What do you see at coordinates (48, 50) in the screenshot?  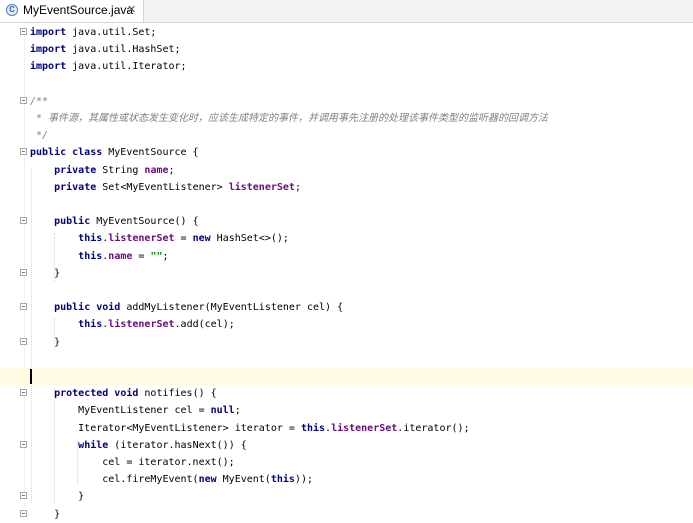 I see `code-token: import` at bounding box center [48, 50].